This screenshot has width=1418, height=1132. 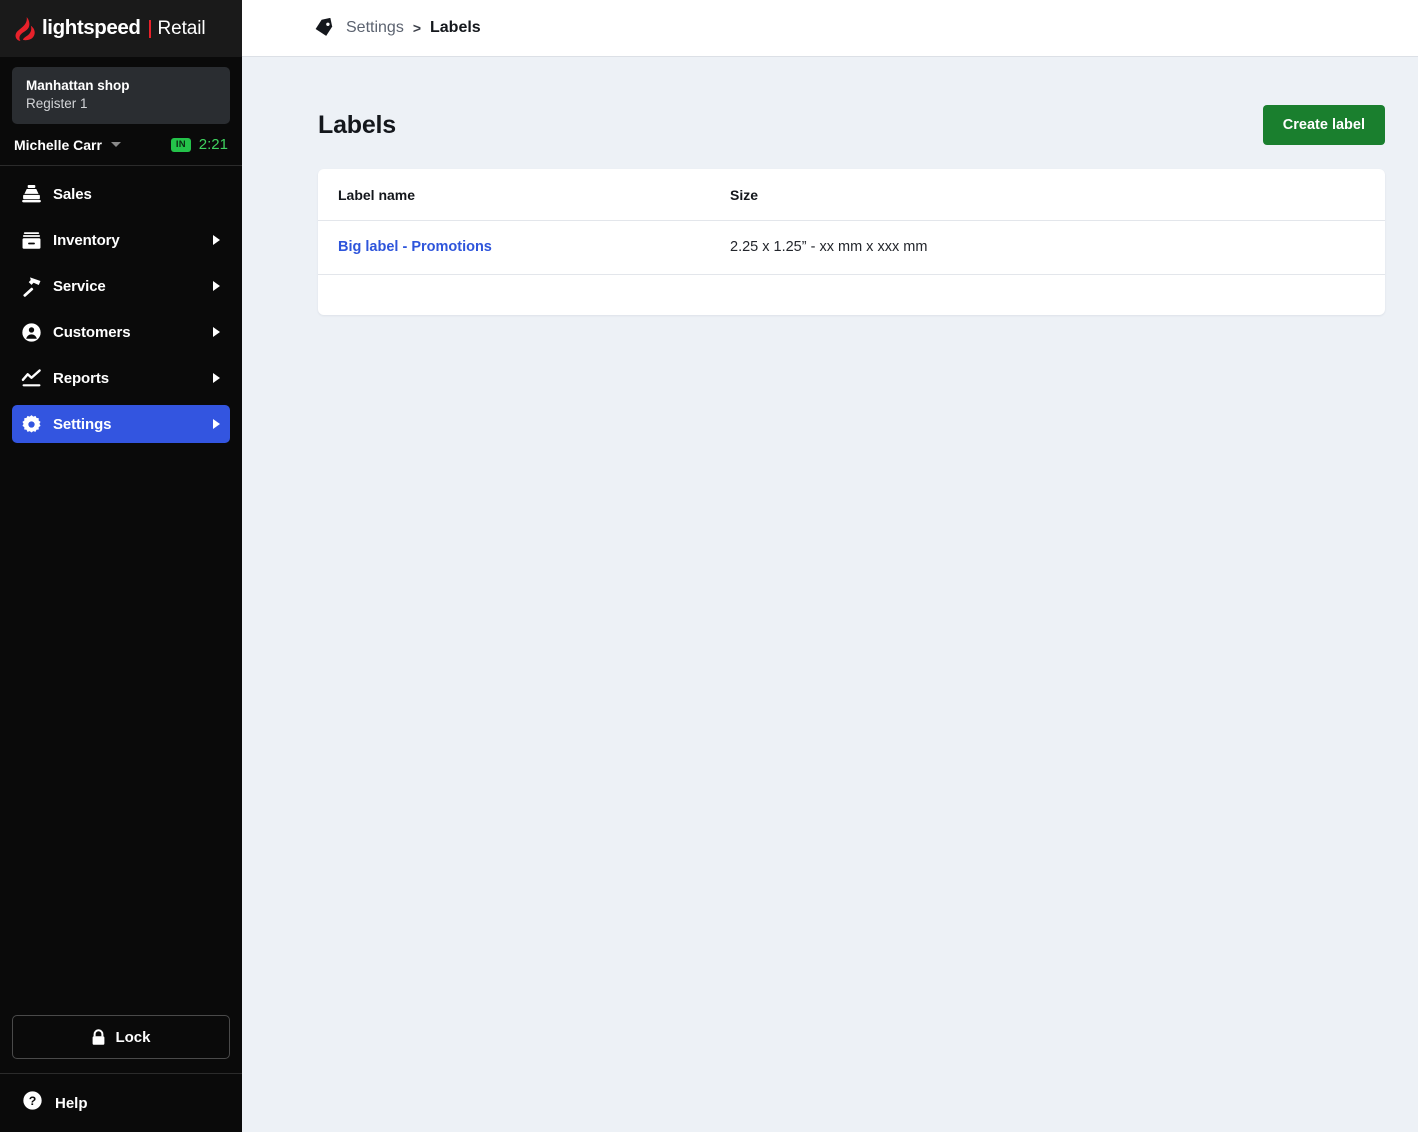 I want to click on user-circle-icon, so click(x=31, y=332).